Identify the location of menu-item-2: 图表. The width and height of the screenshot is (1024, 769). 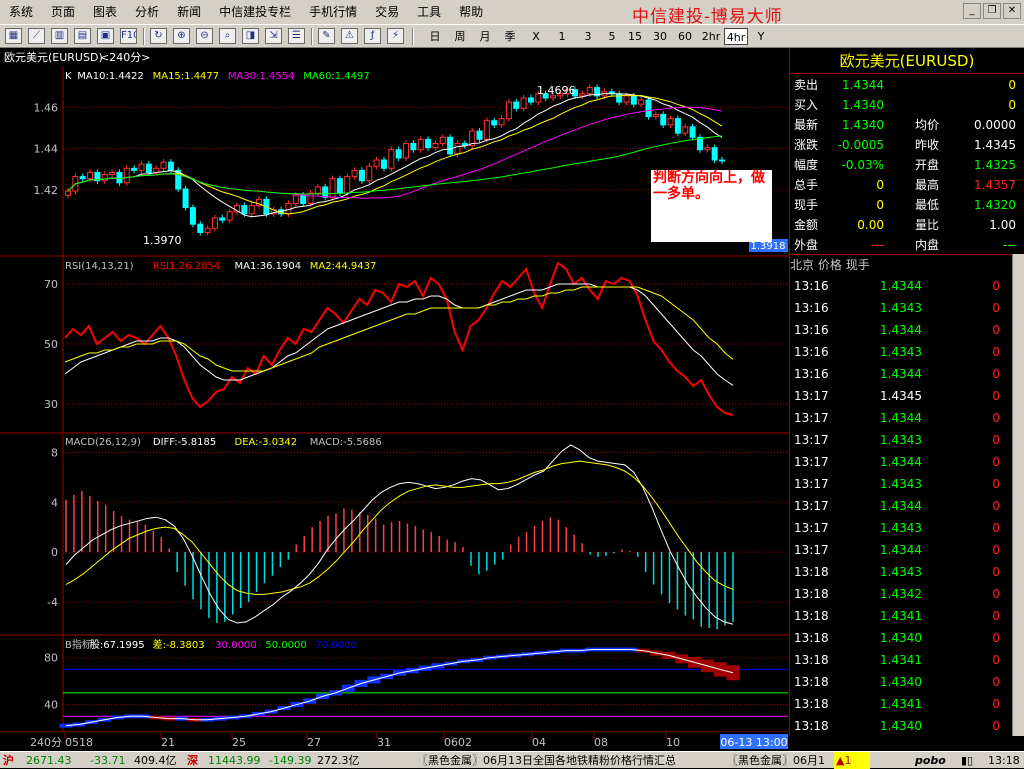
(105, 12).